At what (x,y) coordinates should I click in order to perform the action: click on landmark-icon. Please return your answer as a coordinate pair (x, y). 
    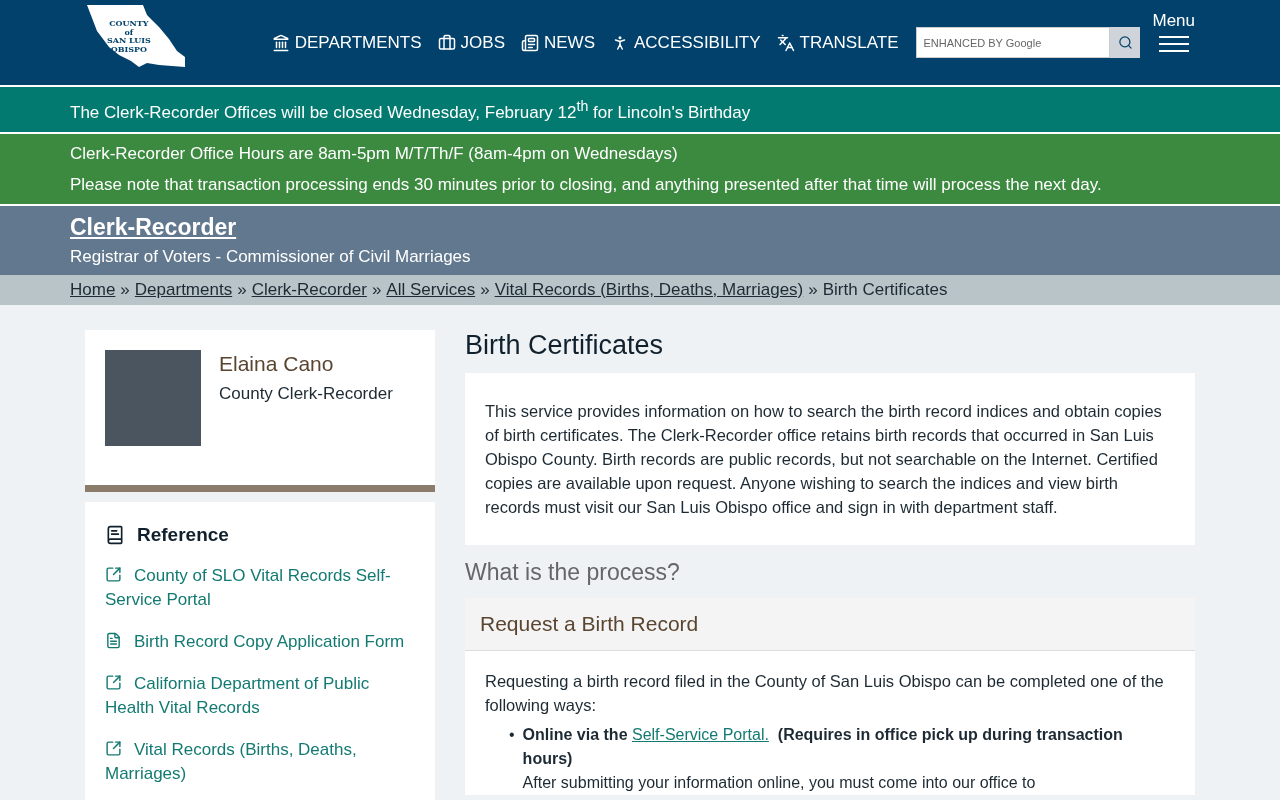
    Looking at the image, I should click on (280, 42).